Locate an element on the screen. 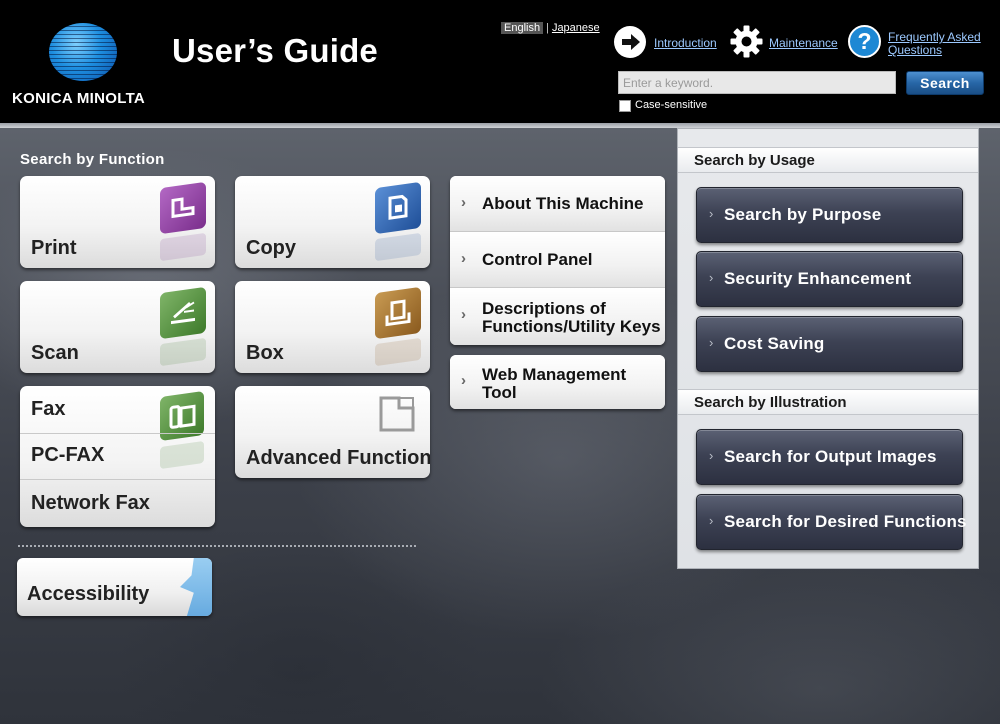 The height and width of the screenshot is (724, 1000). pc-fax-item: PC-FAX is located at coordinates (117, 456).